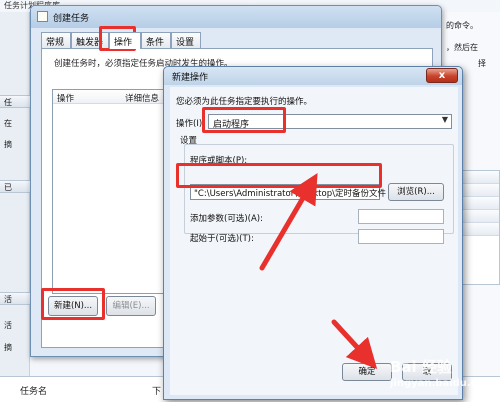  I want to click on close-icon: x, so click(442, 75).